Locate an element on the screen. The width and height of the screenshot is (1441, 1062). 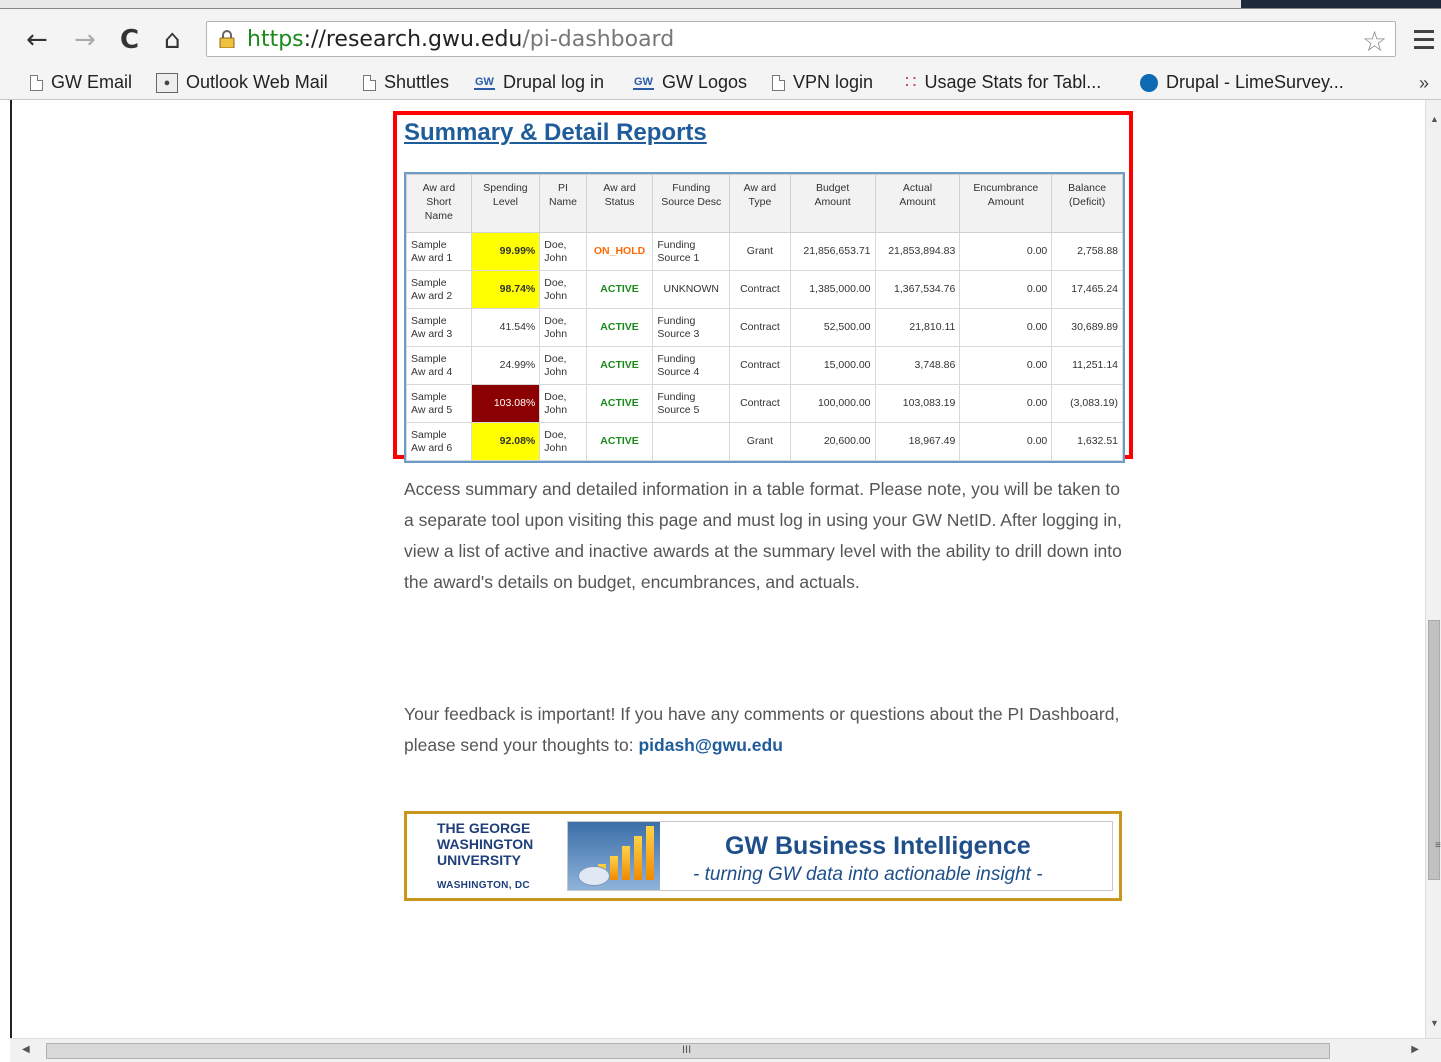
scroll-down-icon: ▼ is located at coordinates (1434, 1023).